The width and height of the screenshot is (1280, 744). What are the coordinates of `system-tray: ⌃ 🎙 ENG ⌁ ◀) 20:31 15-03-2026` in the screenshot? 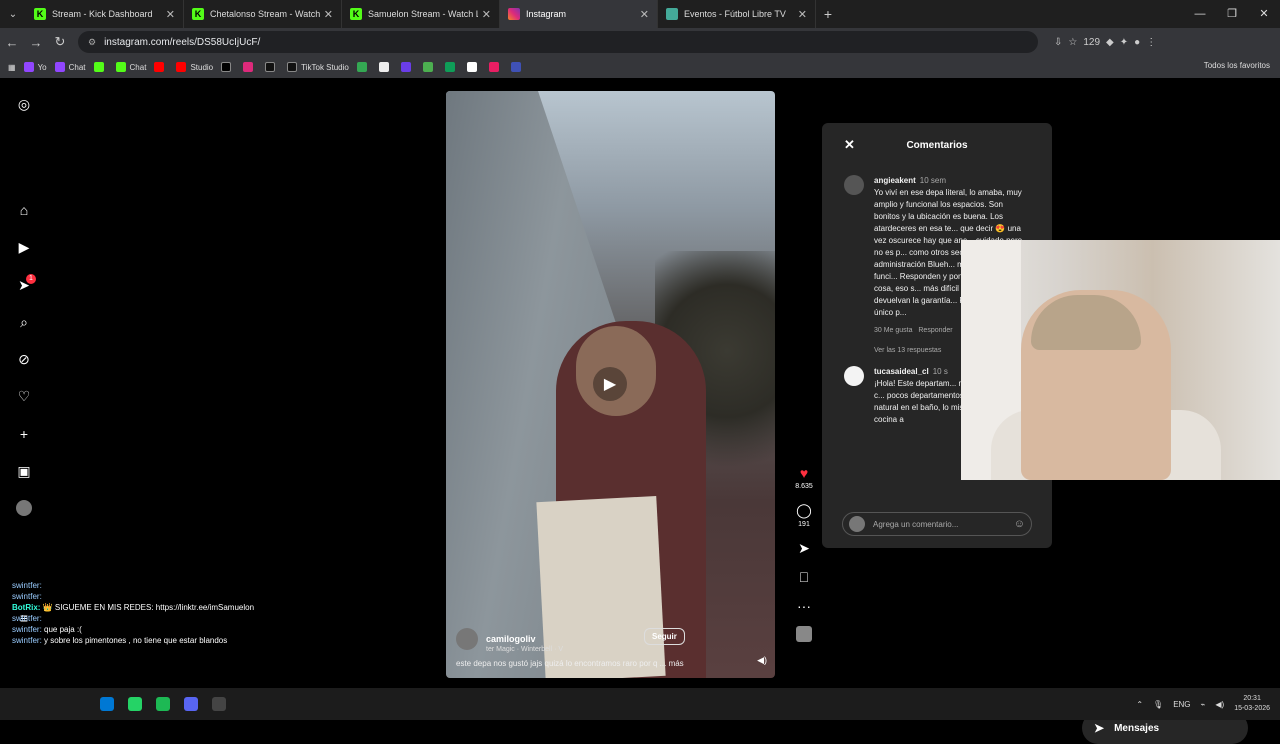 It's located at (1203, 704).